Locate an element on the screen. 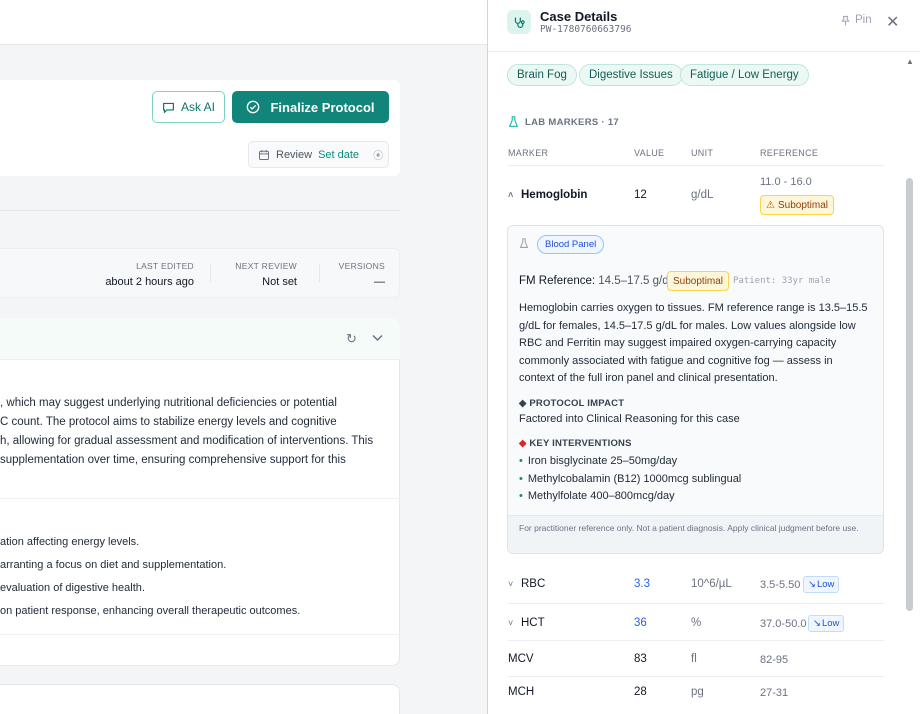  ask-ai-button: Ask AI is located at coordinates (188, 107).